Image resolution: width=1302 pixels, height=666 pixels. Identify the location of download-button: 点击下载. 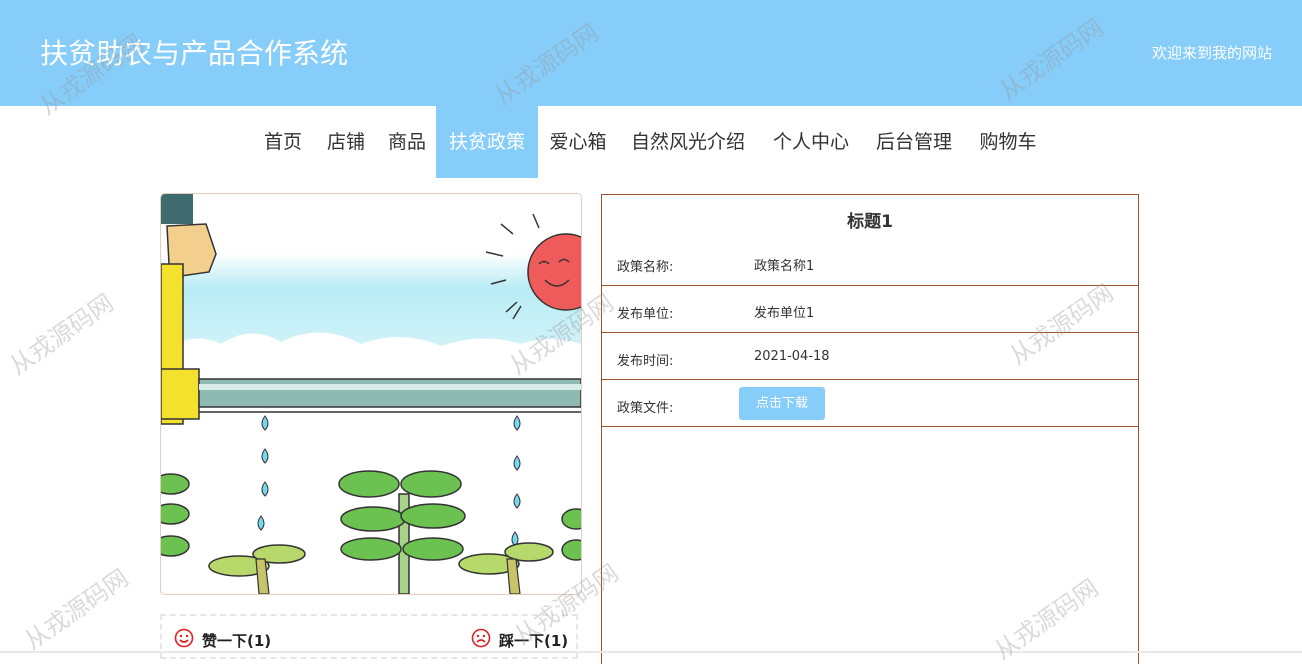
(782, 403).